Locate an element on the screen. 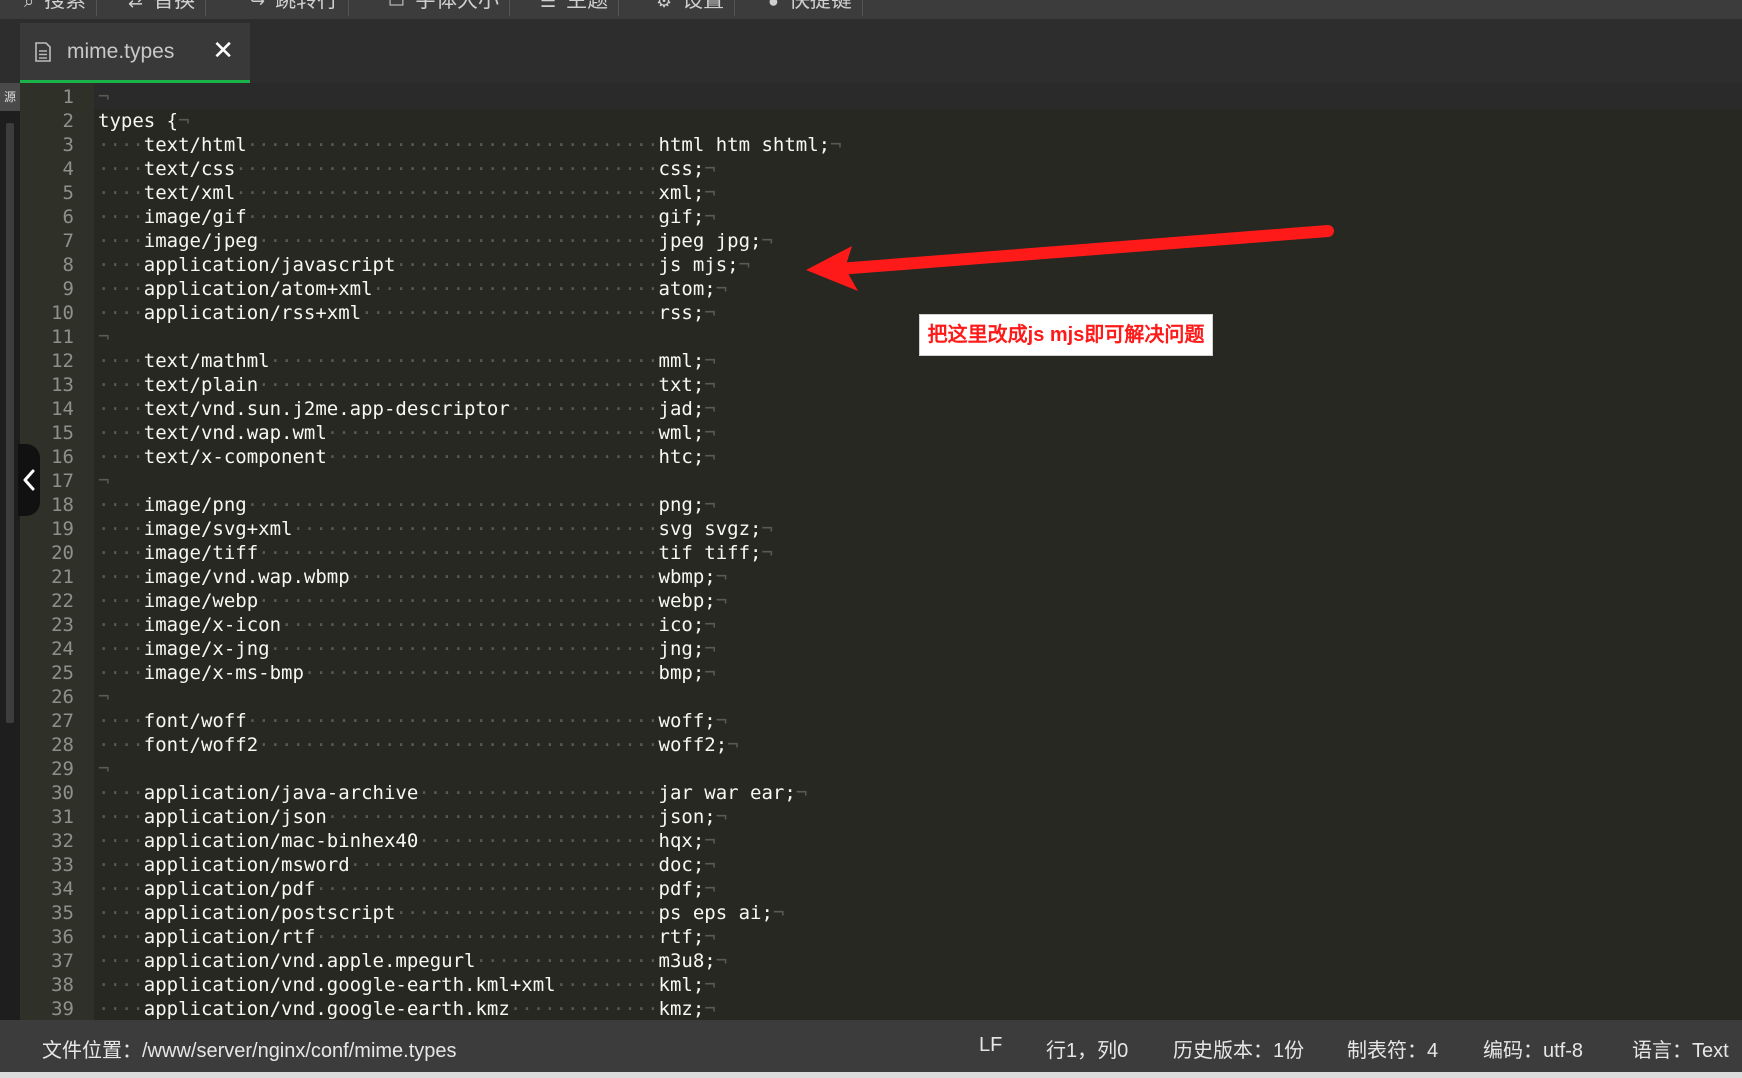 The height and width of the screenshot is (1078, 1742). status-file-path: 文件位置：/www/server/nginx/conf/mime.types is located at coordinates (249, 1051).